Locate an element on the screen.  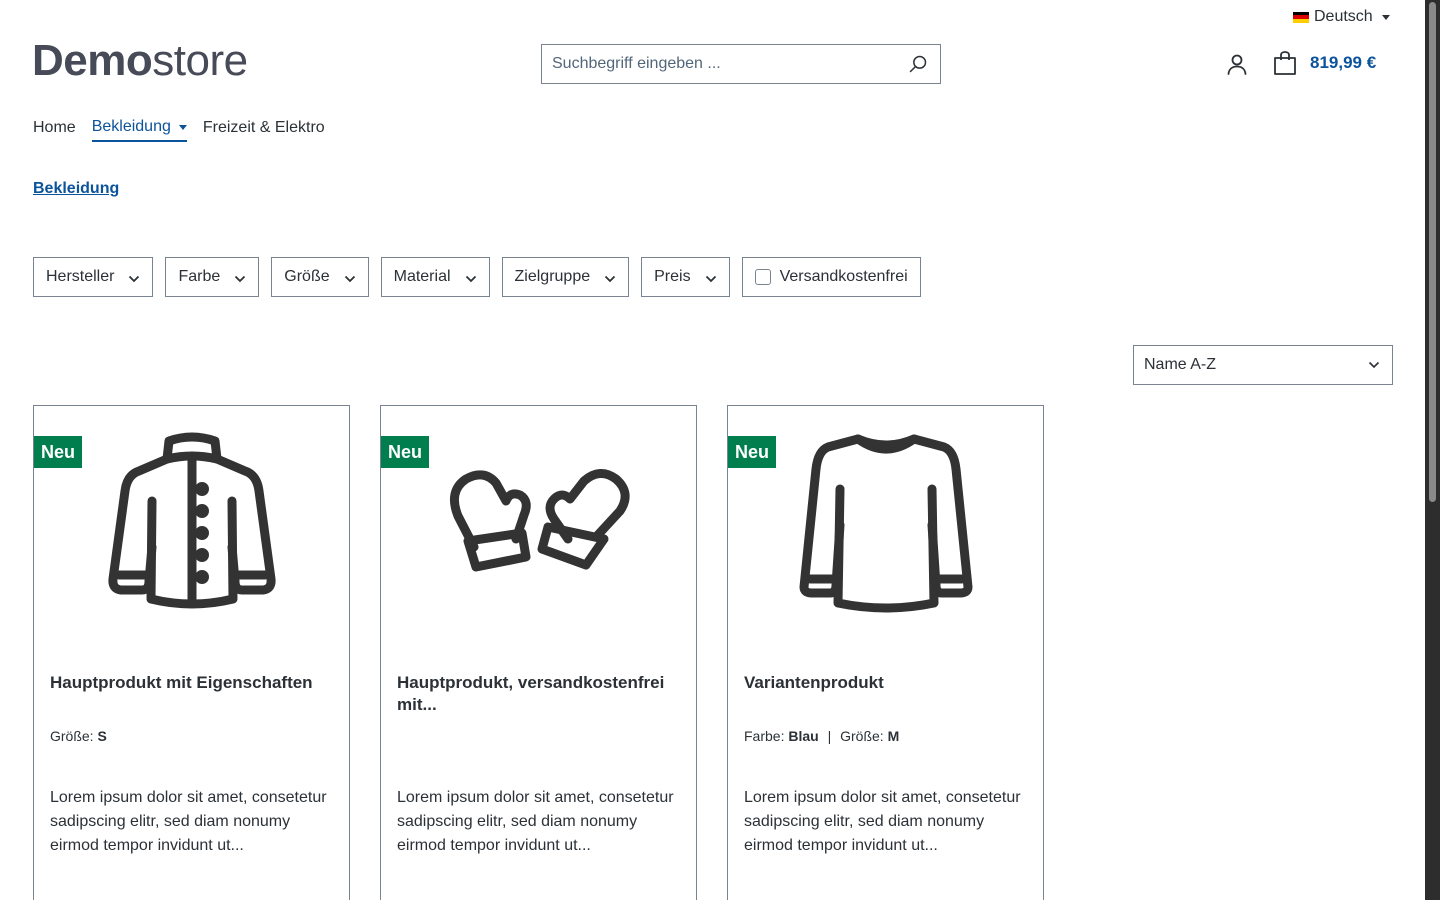
account-button is located at coordinates (1237, 64).